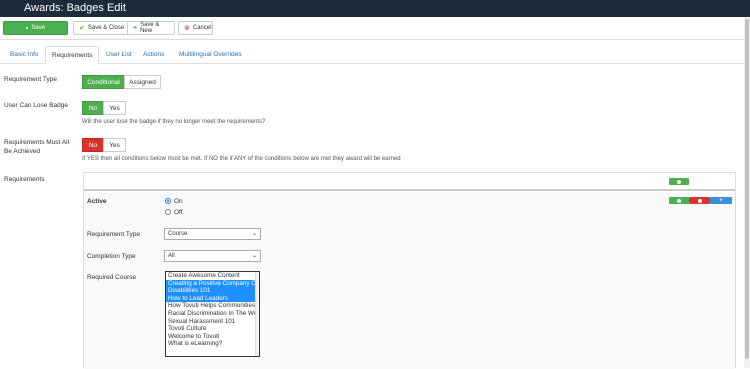  Describe the element at coordinates (212, 291) in the screenshot. I see `course-option: Disabilities 101` at that location.